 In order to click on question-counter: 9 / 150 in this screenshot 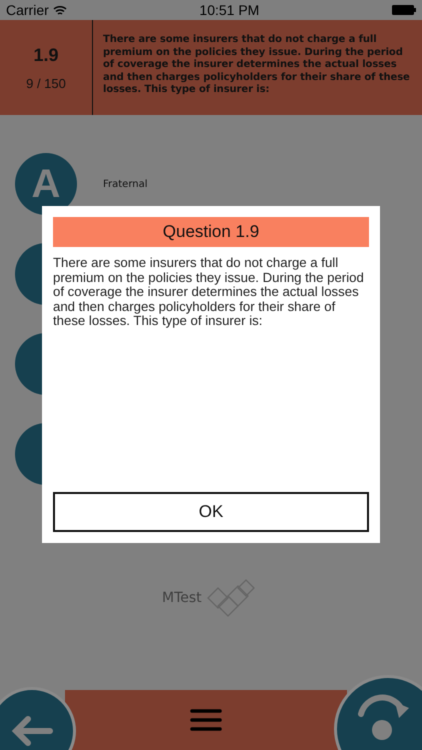, I will do `click(46, 83)`.